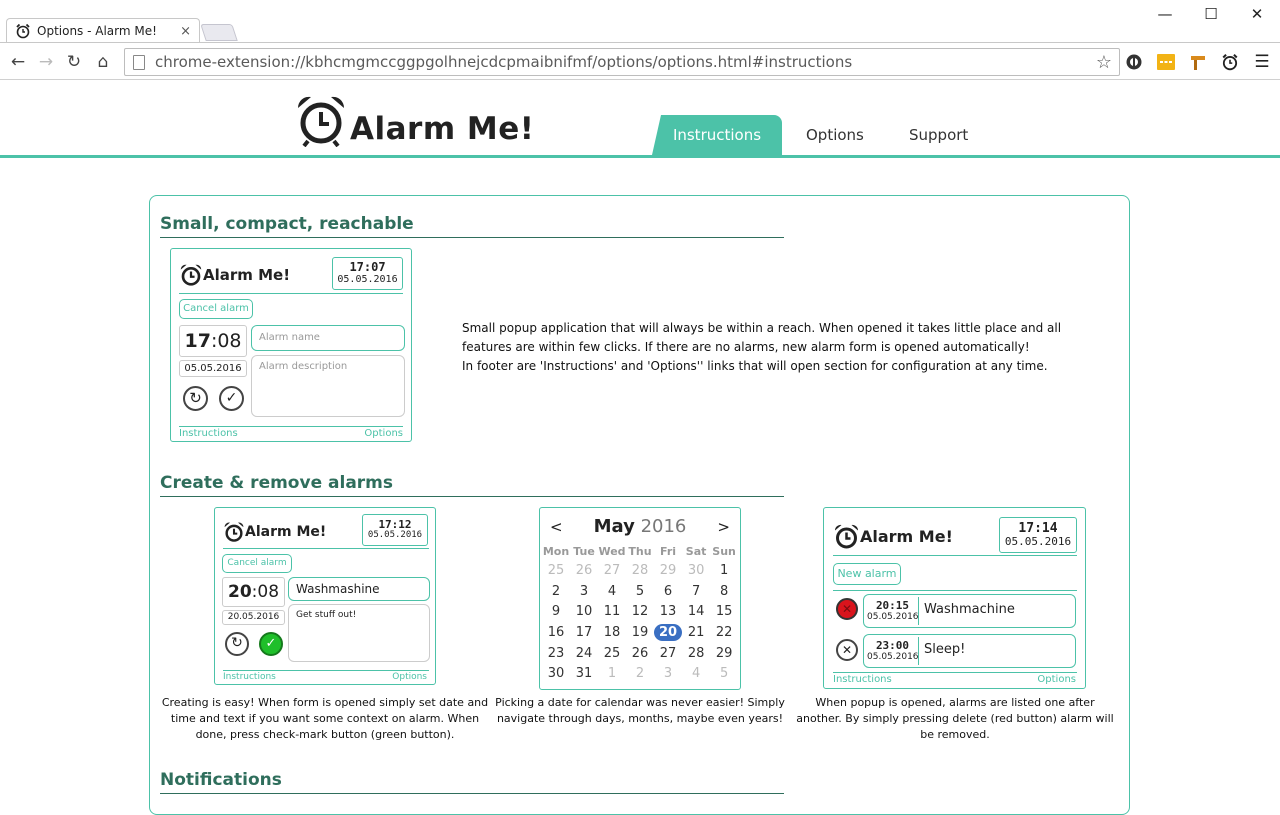 The width and height of the screenshot is (1280, 815). What do you see at coordinates (955, 555) in the screenshot?
I see `popup-divider` at bounding box center [955, 555].